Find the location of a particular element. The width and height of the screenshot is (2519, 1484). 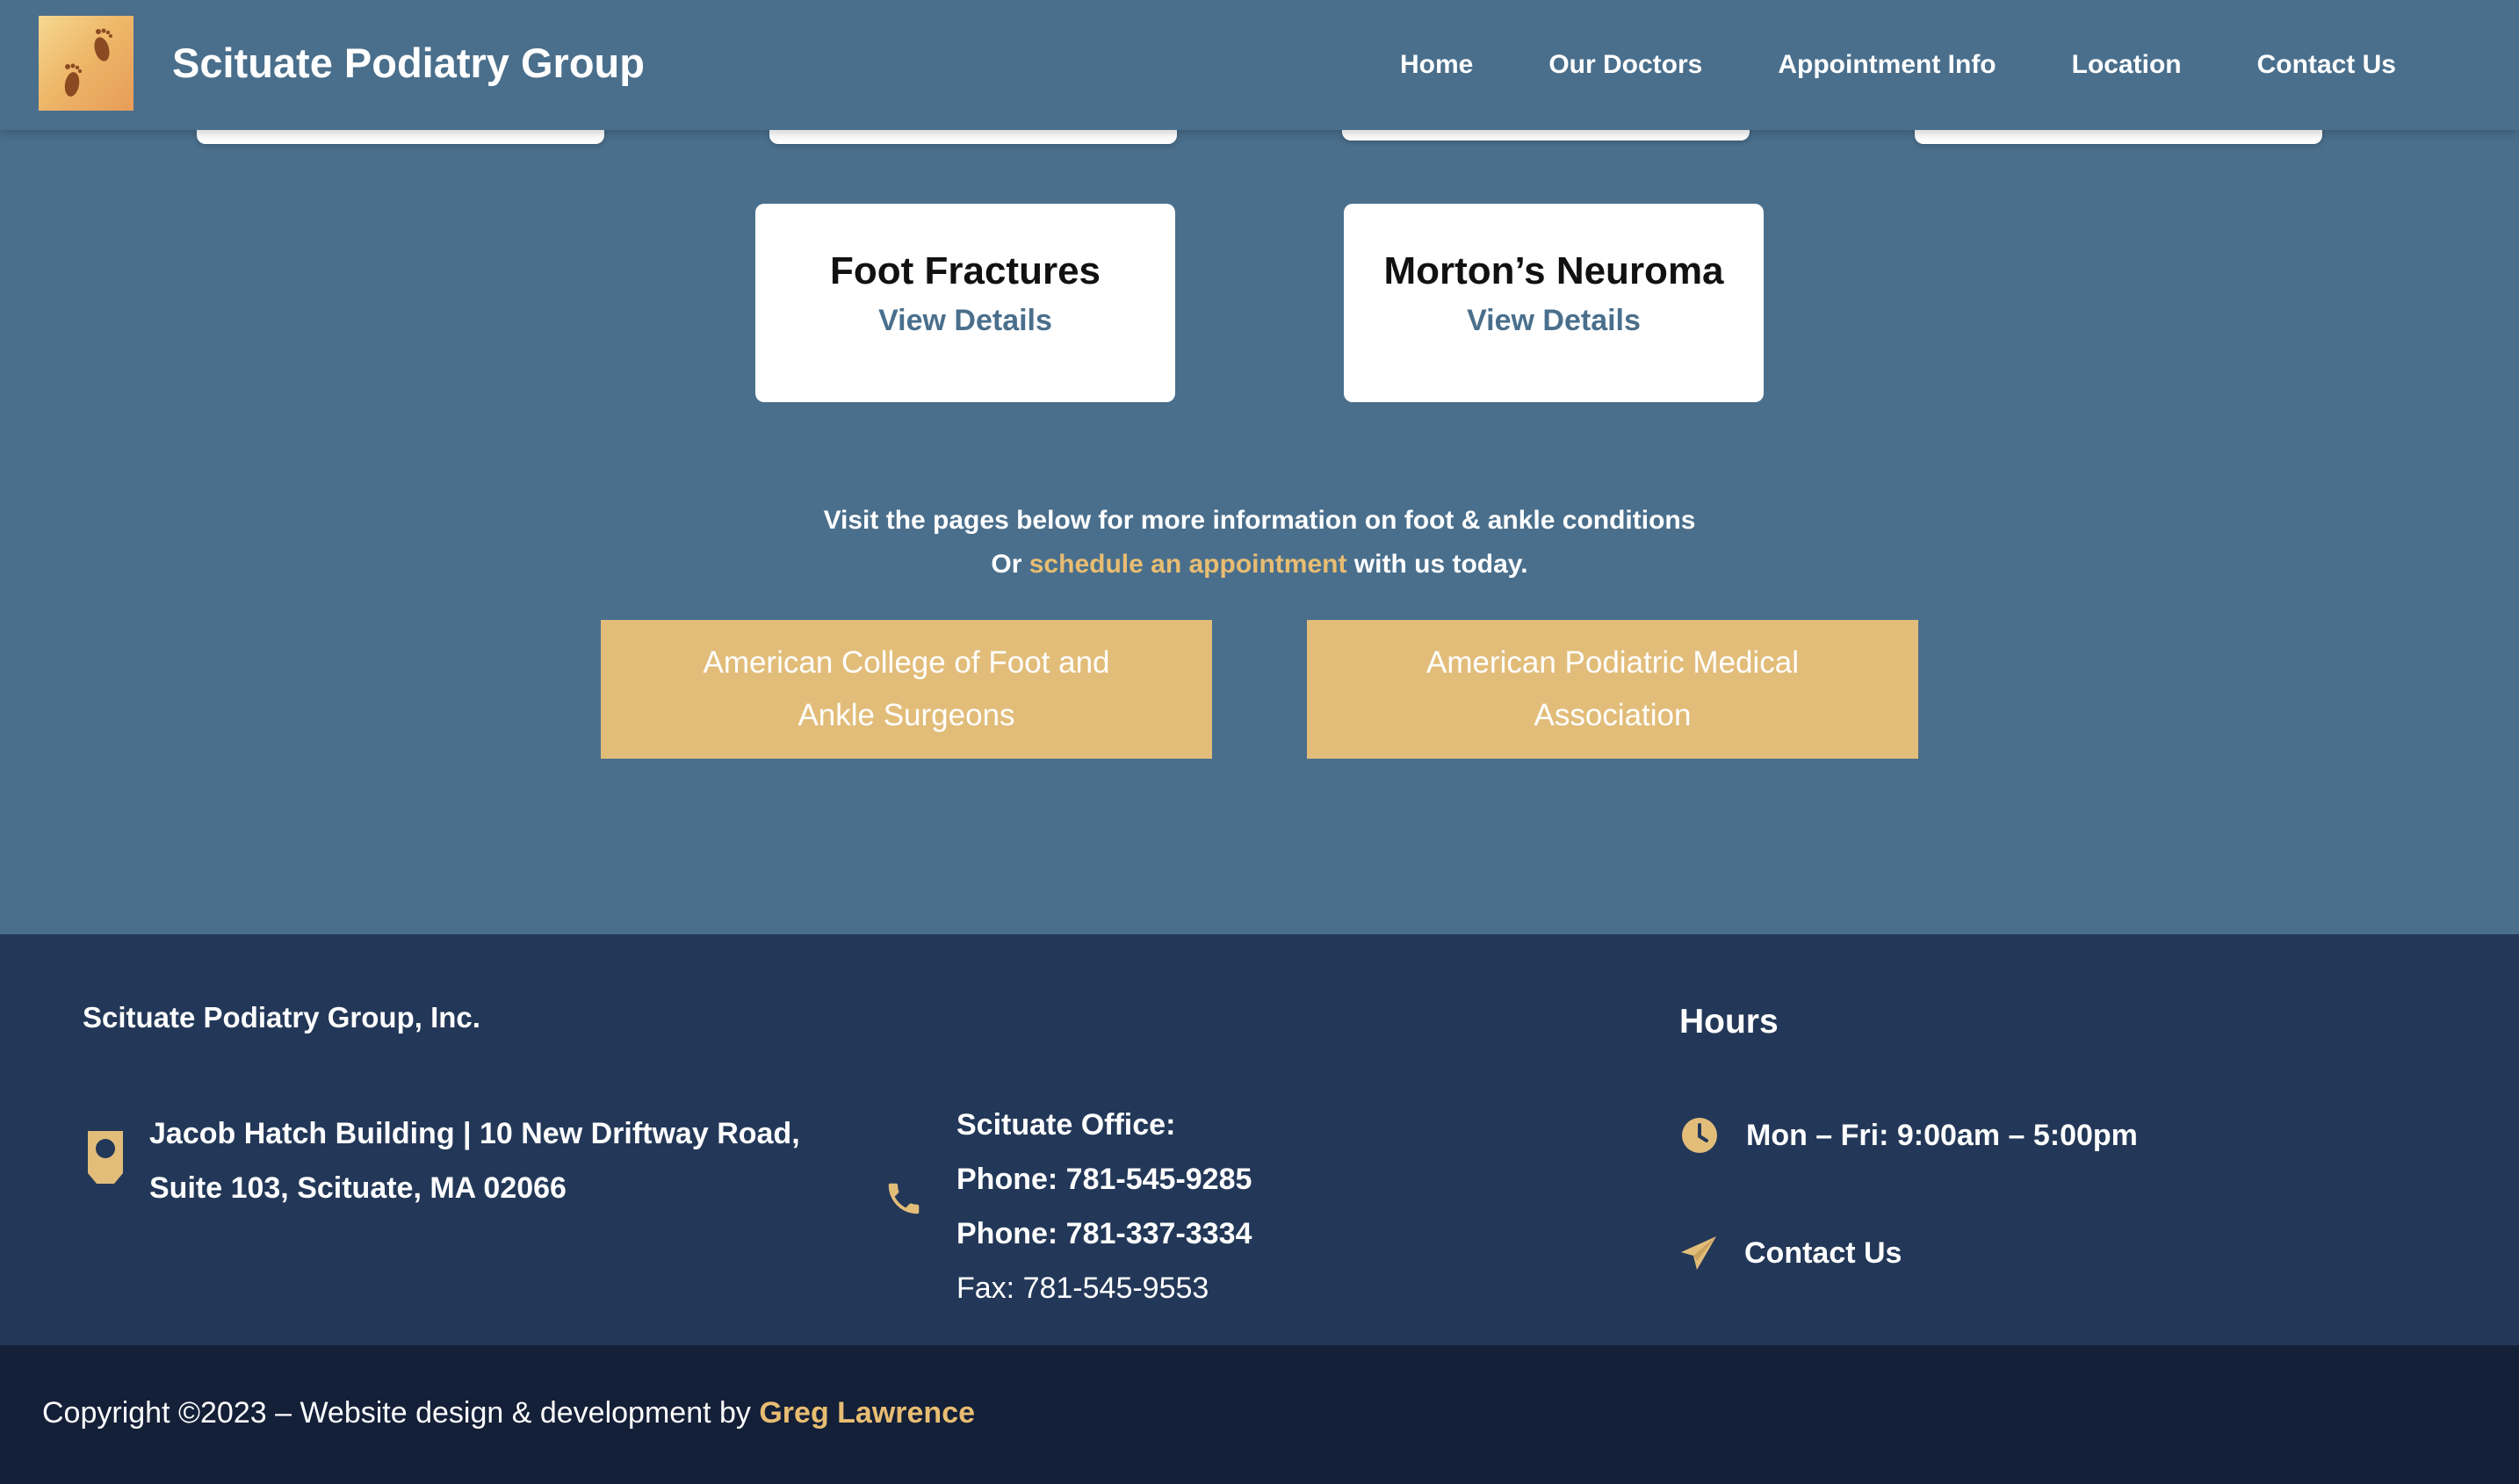

hours-heading: Hours is located at coordinates (1729, 1022).